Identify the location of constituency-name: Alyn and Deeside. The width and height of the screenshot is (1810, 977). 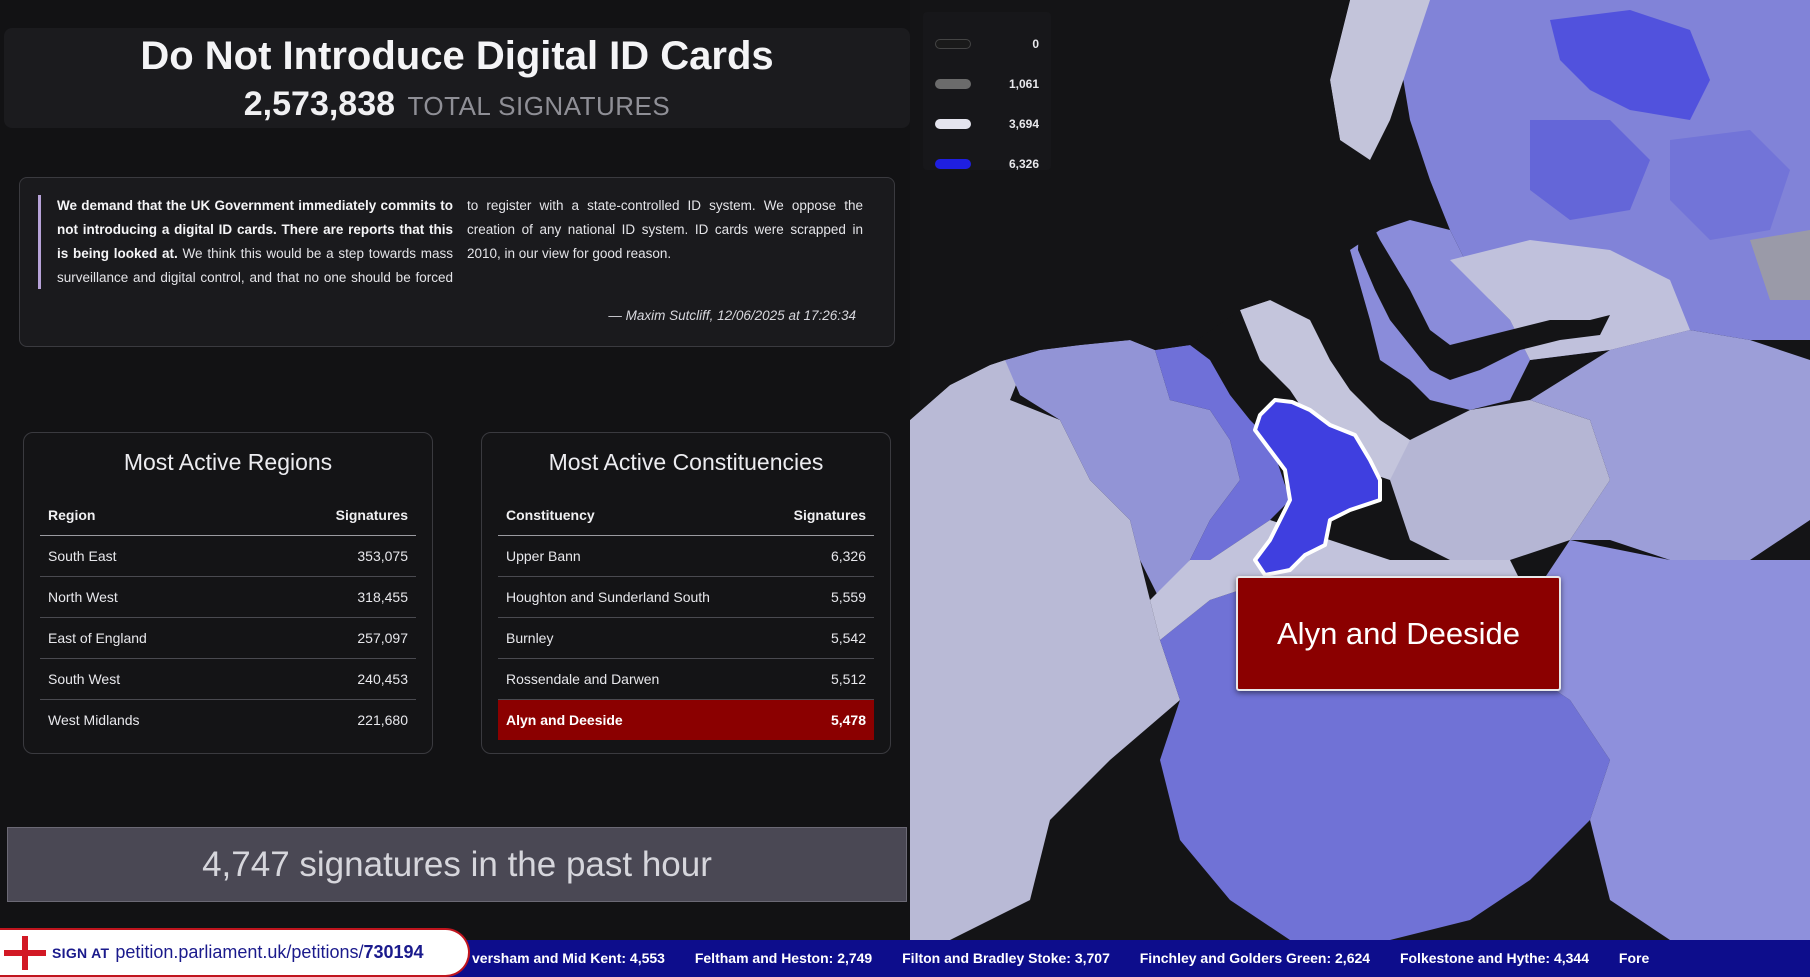
(632, 719).